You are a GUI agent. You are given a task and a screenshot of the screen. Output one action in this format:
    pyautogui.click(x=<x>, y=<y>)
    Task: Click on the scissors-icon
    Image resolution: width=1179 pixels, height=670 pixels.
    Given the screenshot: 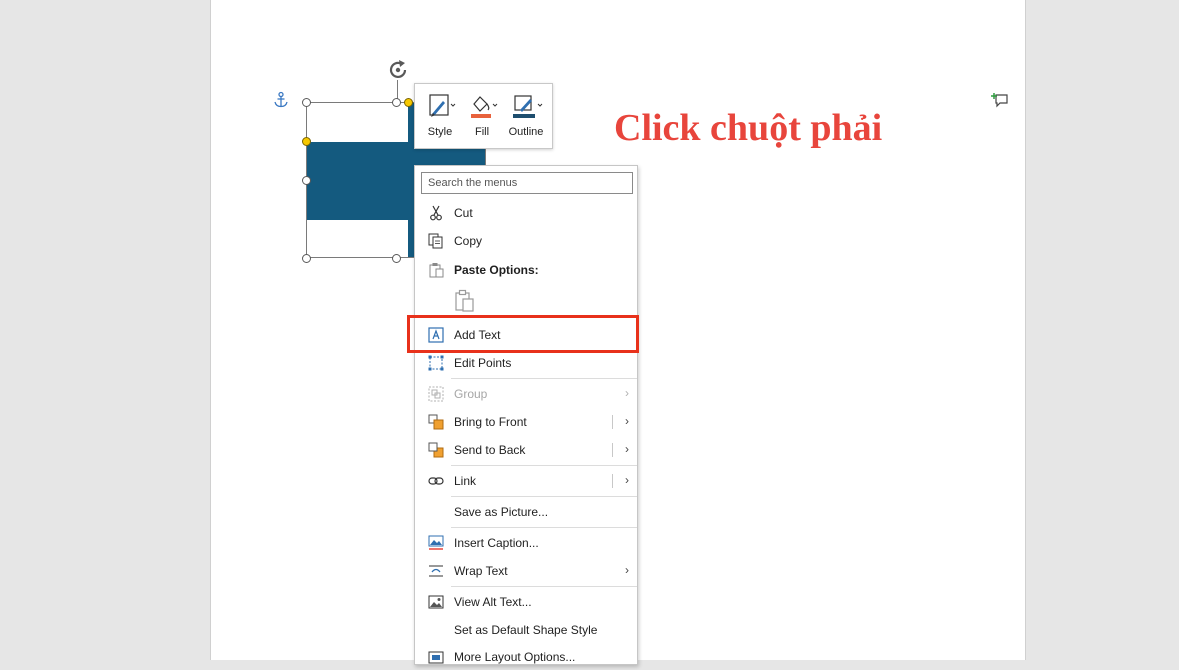 What is the action you would take?
    pyautogui.click(x=436, y=213)
    